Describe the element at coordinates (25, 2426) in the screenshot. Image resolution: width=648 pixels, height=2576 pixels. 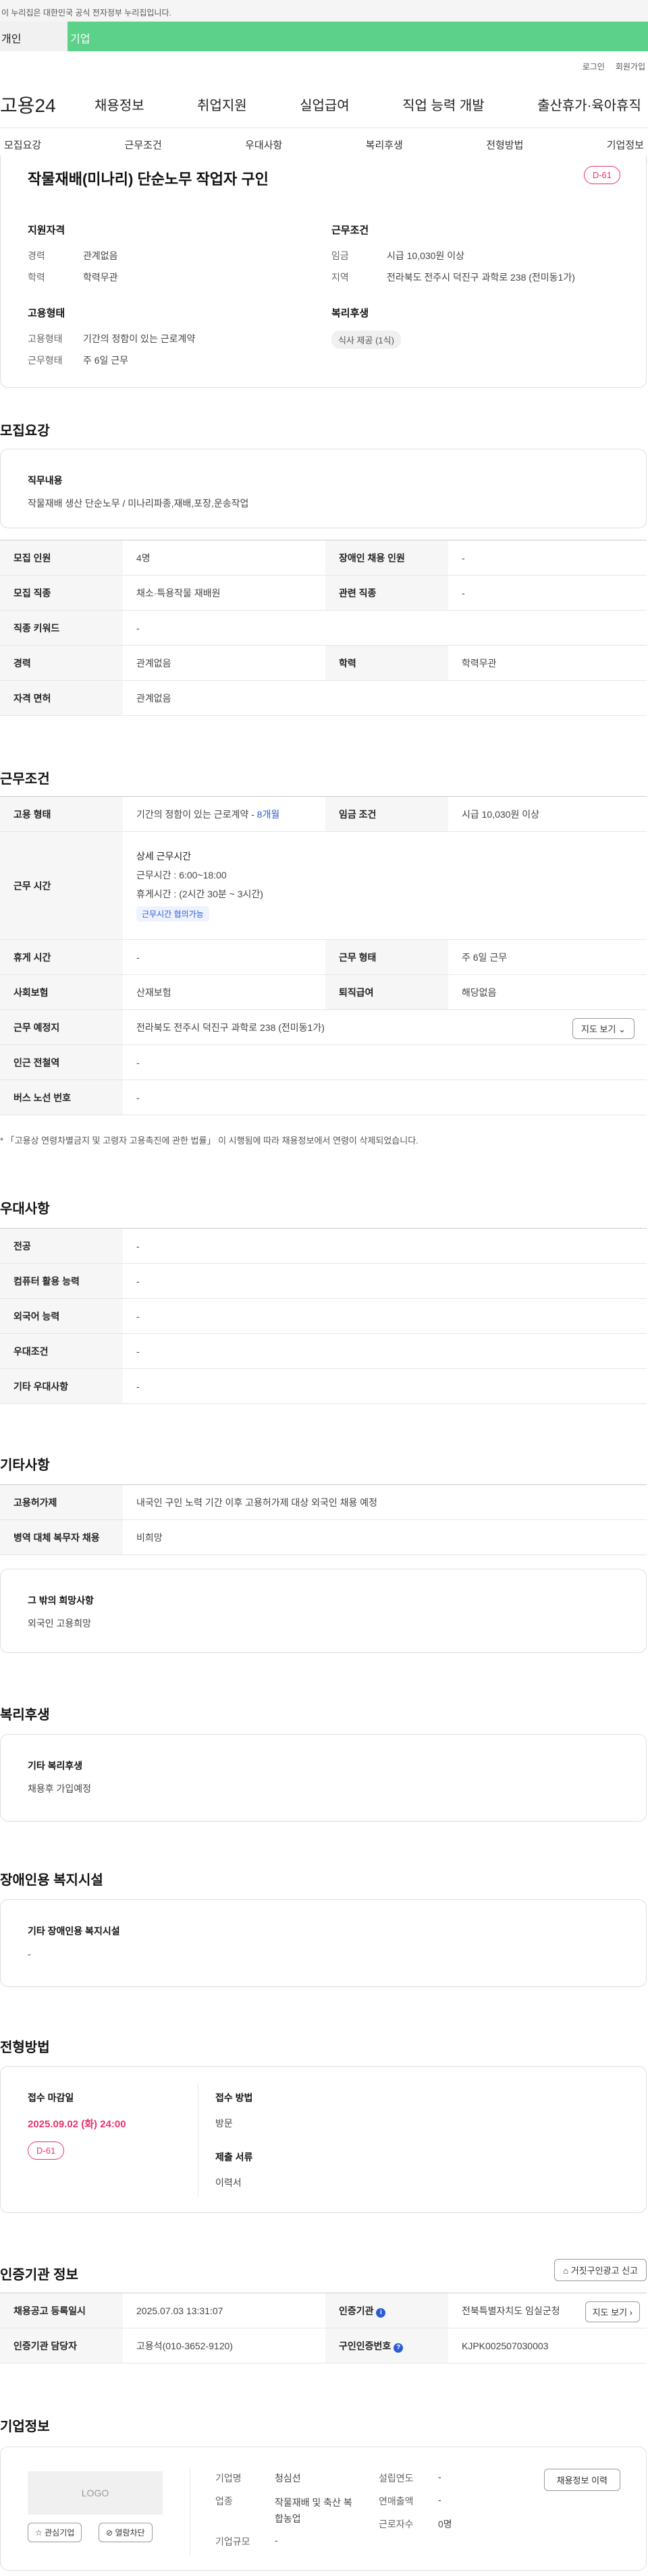
I see `company-title: 기업정보` at that location.